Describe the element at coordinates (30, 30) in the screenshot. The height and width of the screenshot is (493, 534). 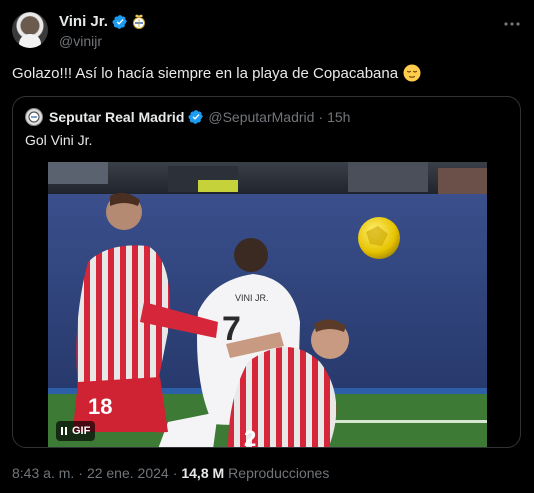
I see `author-avatar` at that location.